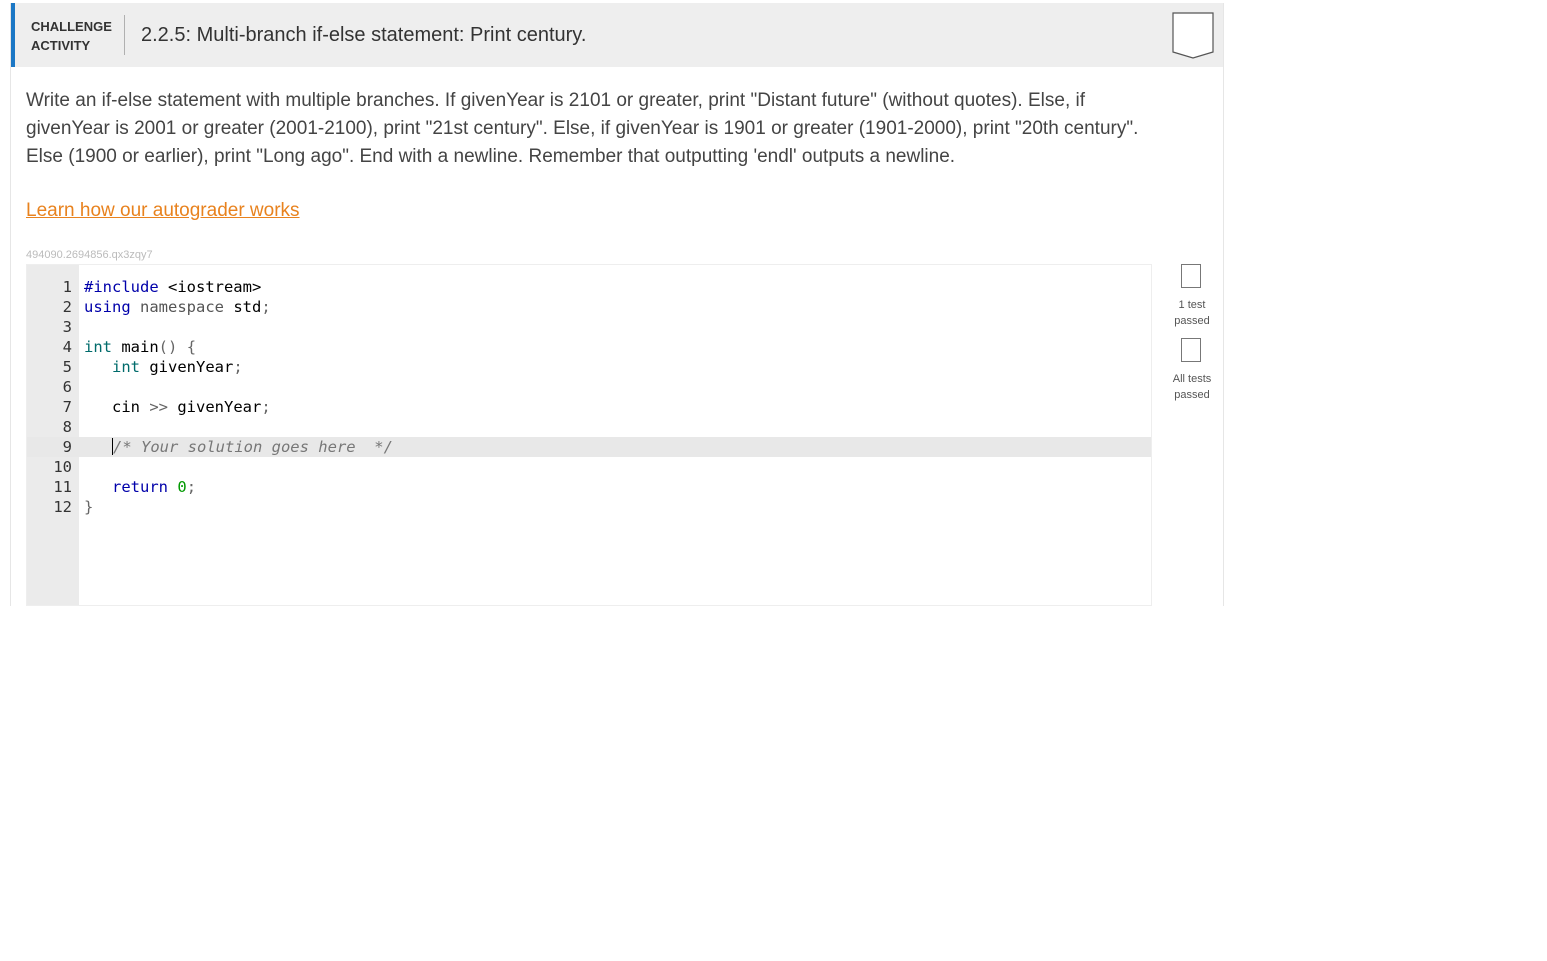 This screenshot has height=961, width=1547. What do you see at coordinates (67, 307) in the screenshot?
I see `line-number: 2` at bounding box center [67, 307].